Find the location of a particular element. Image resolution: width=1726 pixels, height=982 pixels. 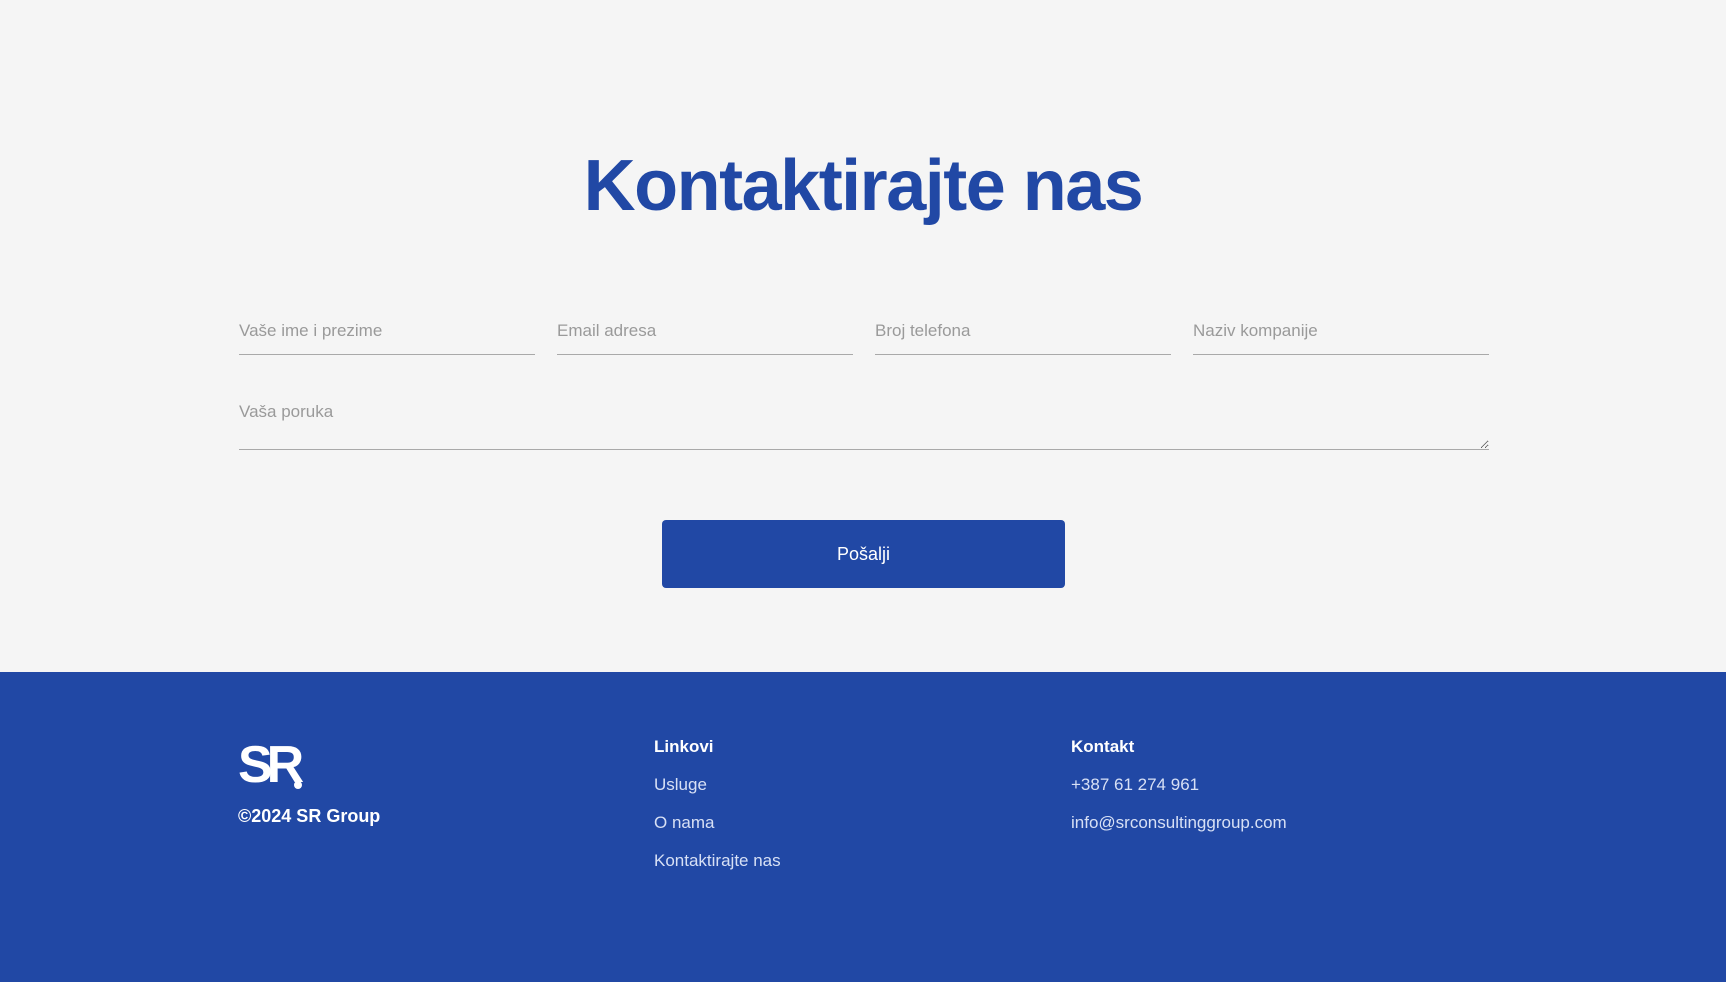

message-field is located at coordinates (864, 423).